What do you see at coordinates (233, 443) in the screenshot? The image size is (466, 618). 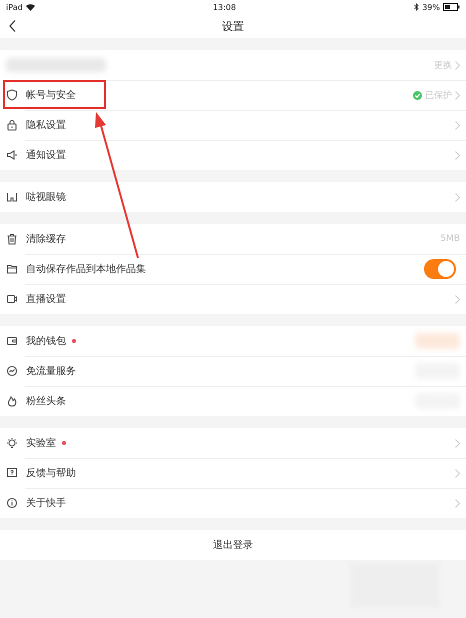 I see `settings-row: 实验室` at bounding box center [233, 443].